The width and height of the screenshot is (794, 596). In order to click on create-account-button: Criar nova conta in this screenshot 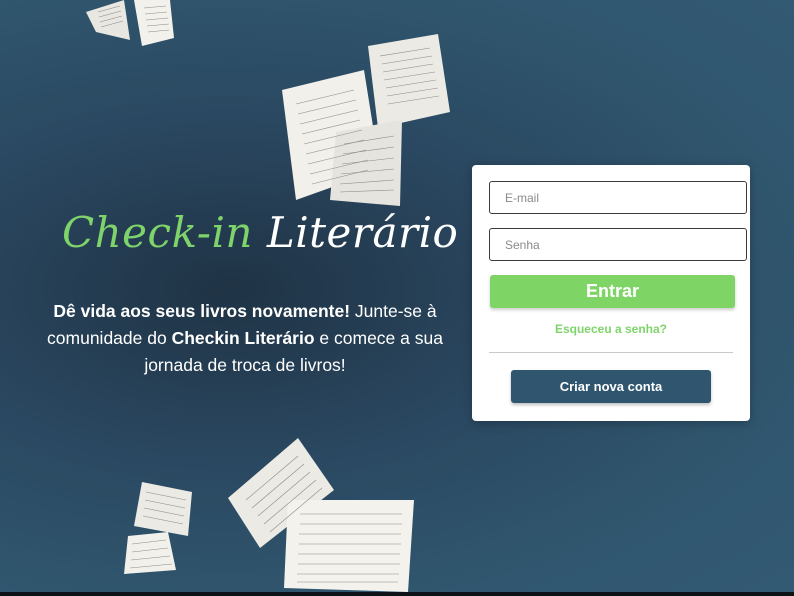, I will do `click(611, 386)`.